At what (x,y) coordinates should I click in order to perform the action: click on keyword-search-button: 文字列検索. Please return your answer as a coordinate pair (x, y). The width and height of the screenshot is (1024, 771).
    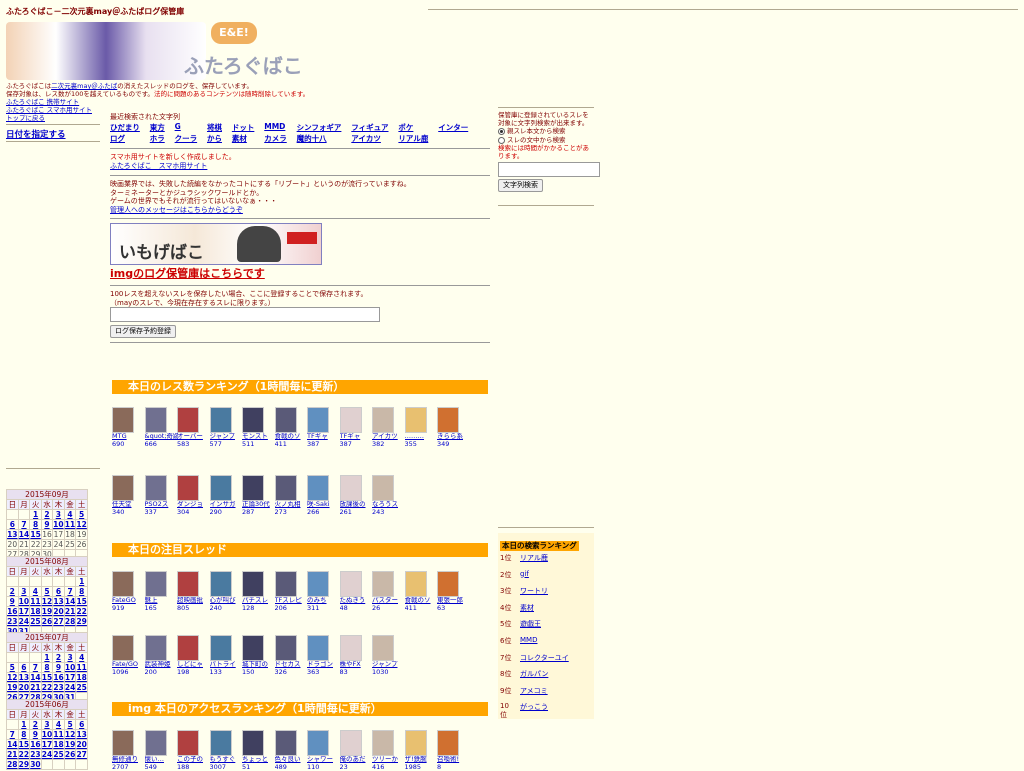
    Looking at the image, I should click on (520, 185).